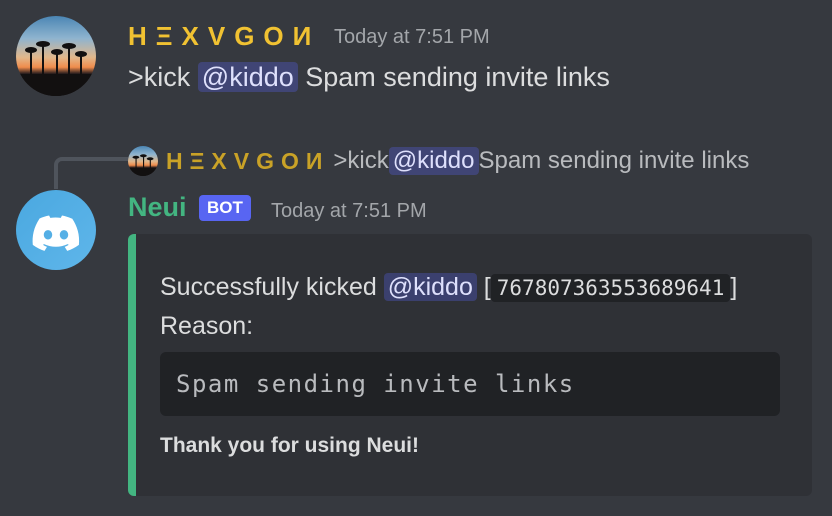 The image size is (832, 516). I want to click on discord-logo-icon, so click(56, 233).